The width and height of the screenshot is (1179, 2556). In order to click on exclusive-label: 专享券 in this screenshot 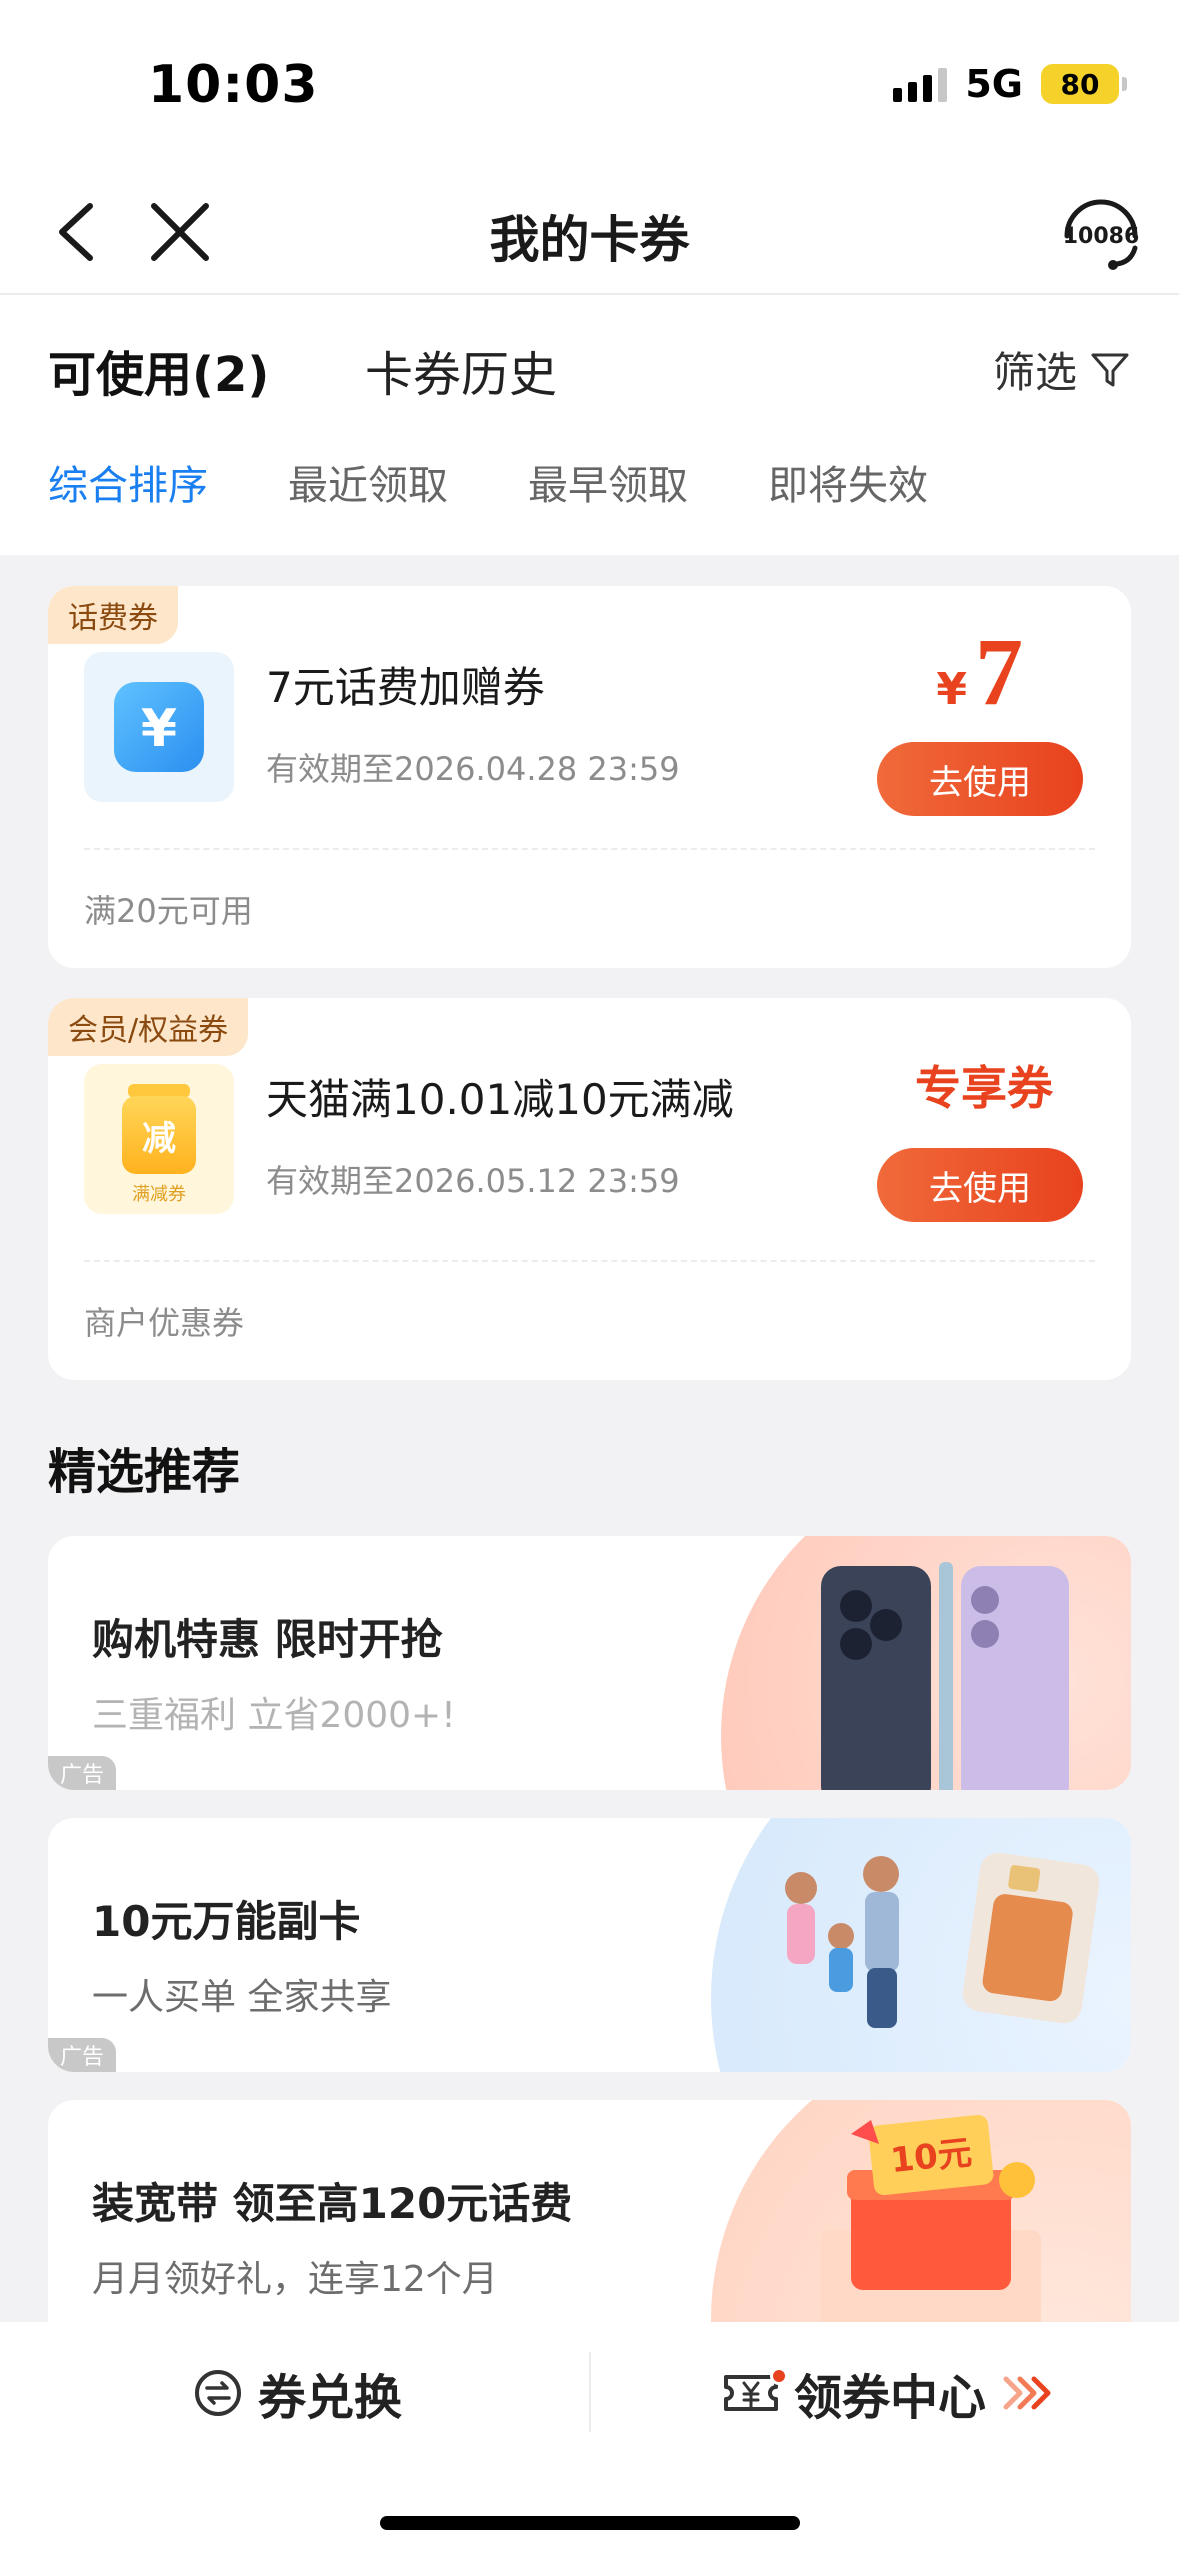, I will do `click(984, 1088)`.